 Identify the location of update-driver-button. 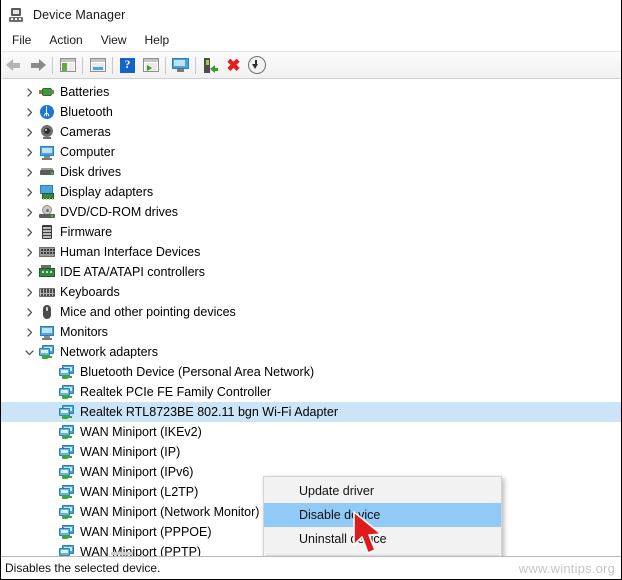
(210, 65).